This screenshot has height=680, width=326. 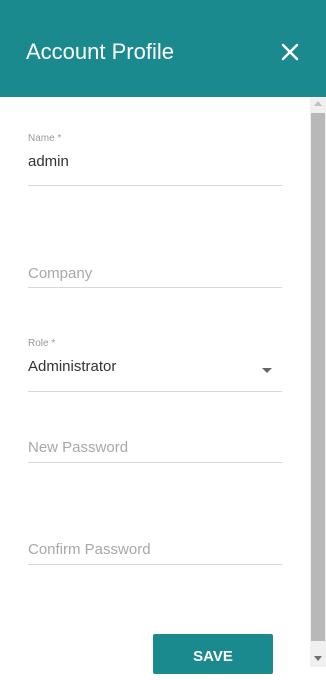 What do you see at coordinates (45, 138) in the screenshot?
I see `name-label: Name *` at bounding box center [45, 138].